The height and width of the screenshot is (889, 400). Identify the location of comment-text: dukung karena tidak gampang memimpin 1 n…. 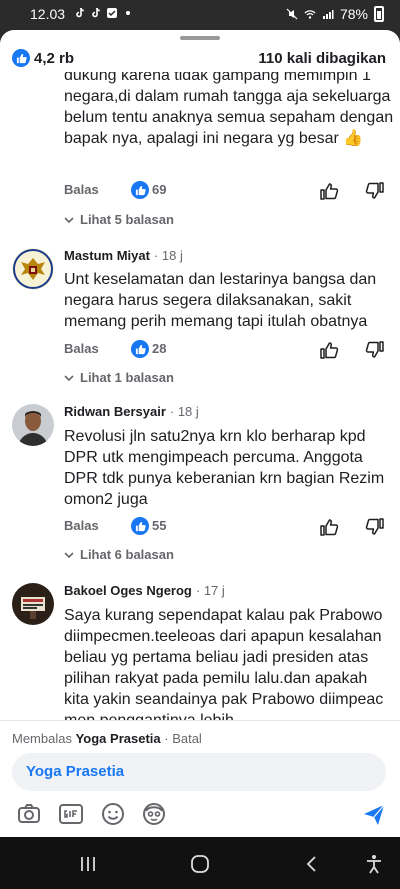
(229, 109).